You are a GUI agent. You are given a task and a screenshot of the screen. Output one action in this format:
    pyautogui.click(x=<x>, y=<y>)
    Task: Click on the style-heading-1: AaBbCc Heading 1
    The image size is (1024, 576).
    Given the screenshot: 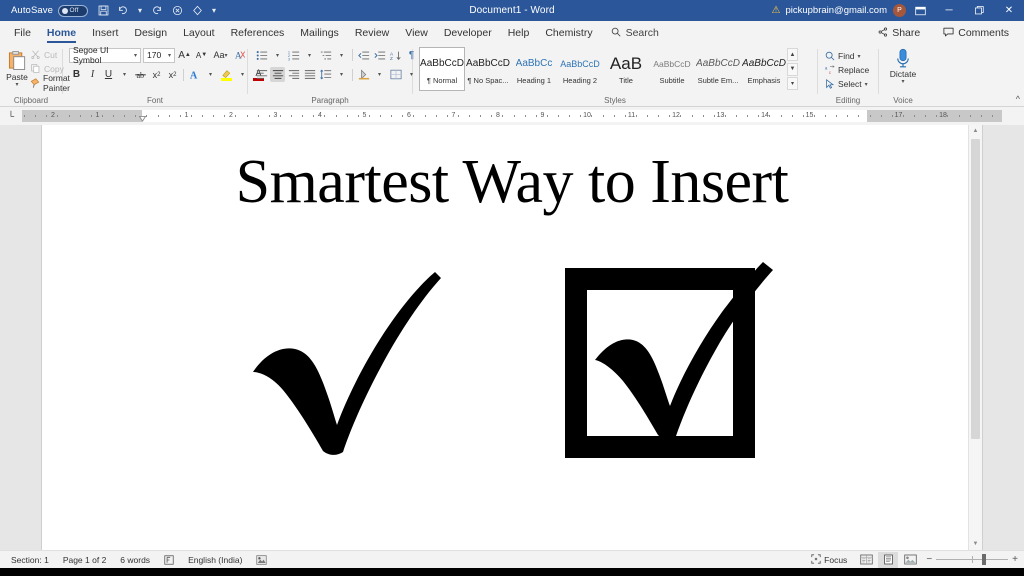 What is the action you would take?
    pyautogui.click(x=534, y=69)
    